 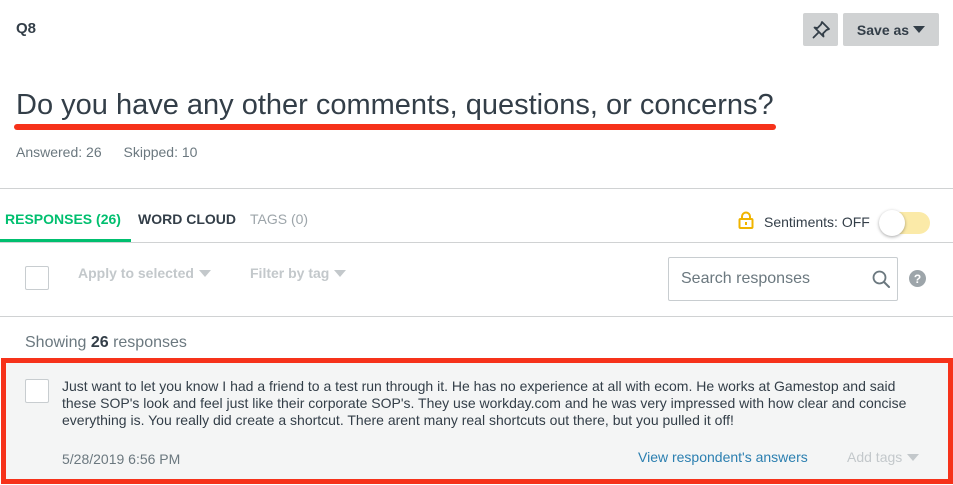 I want to click on question-number: Q8, so click(x=26, y=28).